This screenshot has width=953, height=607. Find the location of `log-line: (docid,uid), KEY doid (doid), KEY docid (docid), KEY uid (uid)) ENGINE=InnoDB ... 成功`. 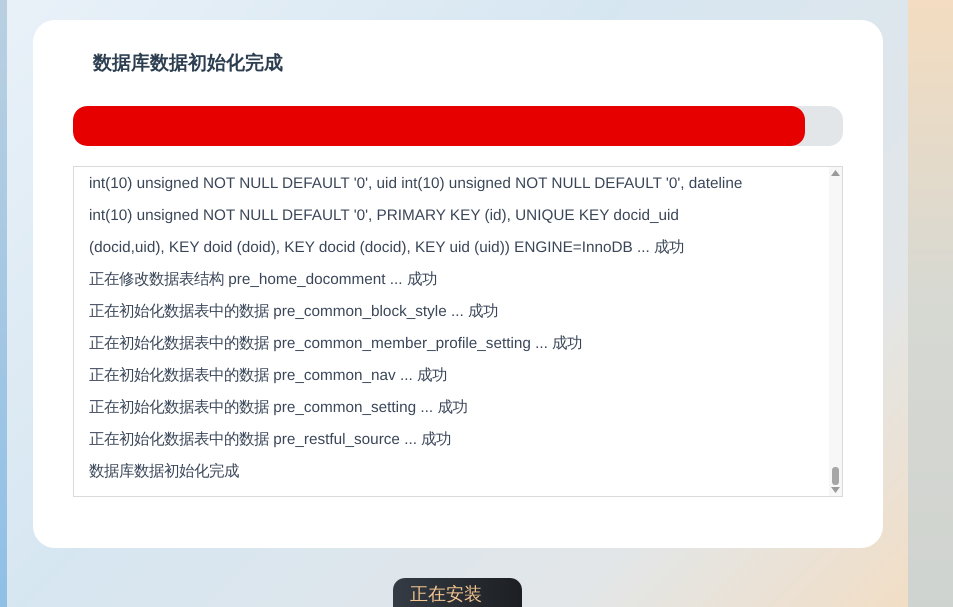

log-line: (docid,uid), KEY doid (doid), KEY docid (docid), KEY uid (uid)) ENGINE=InnoDB ... 成功 is located at coordinates (387, 248).